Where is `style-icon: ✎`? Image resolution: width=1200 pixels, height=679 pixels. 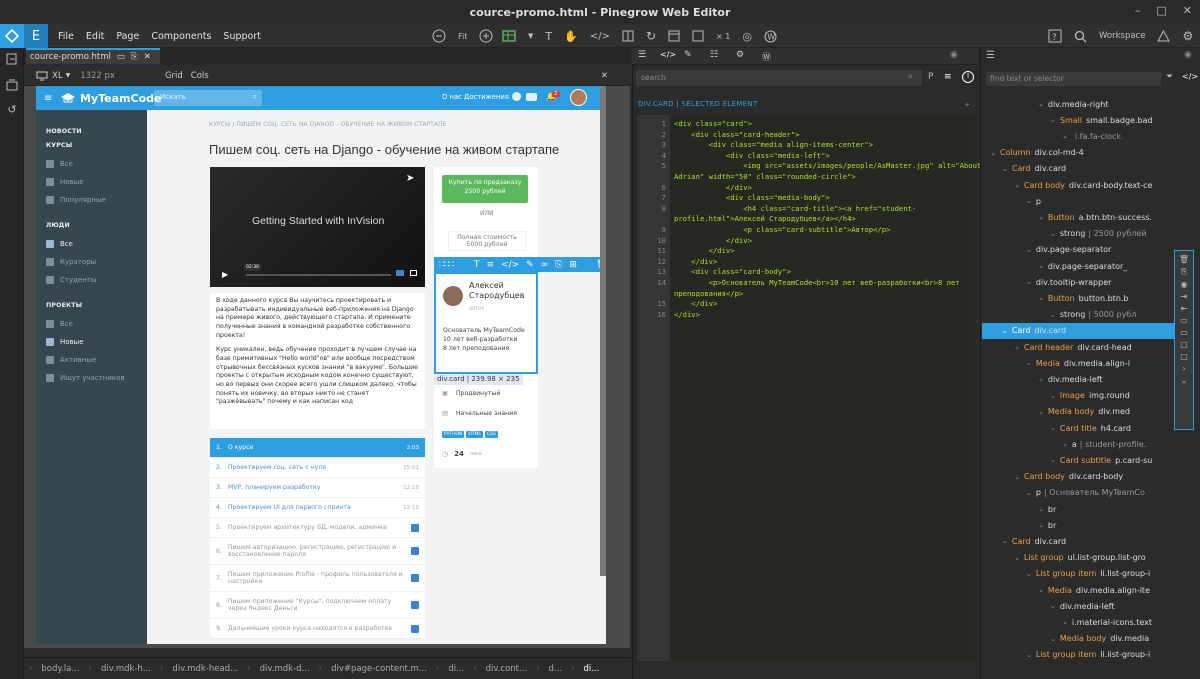
style-icon: ✎ is located at coordinates (530, 265).